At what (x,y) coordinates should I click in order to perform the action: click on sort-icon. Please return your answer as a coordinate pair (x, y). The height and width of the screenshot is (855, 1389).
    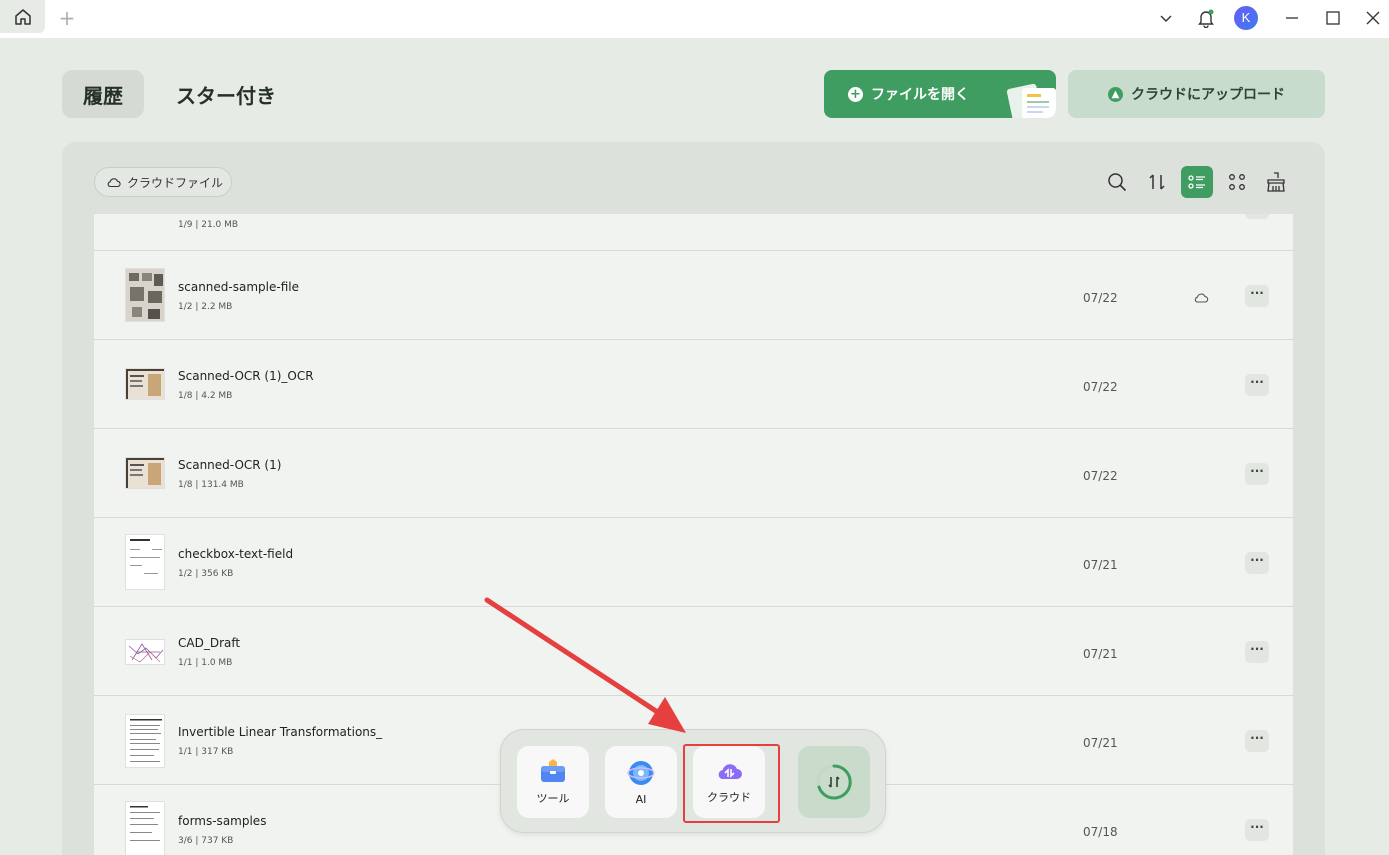
    Looking at the image, I should click on (1157, 182).